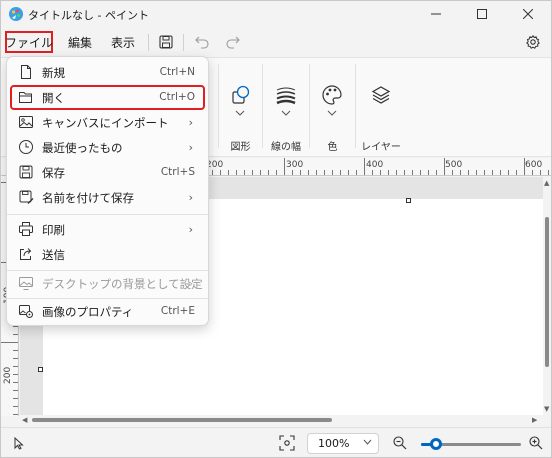 The image size is (552, 458). What do you see at coordinates (334, 443) in the screenshot?
I see `zoom-value: 100%` at bounding box center [334, 443].